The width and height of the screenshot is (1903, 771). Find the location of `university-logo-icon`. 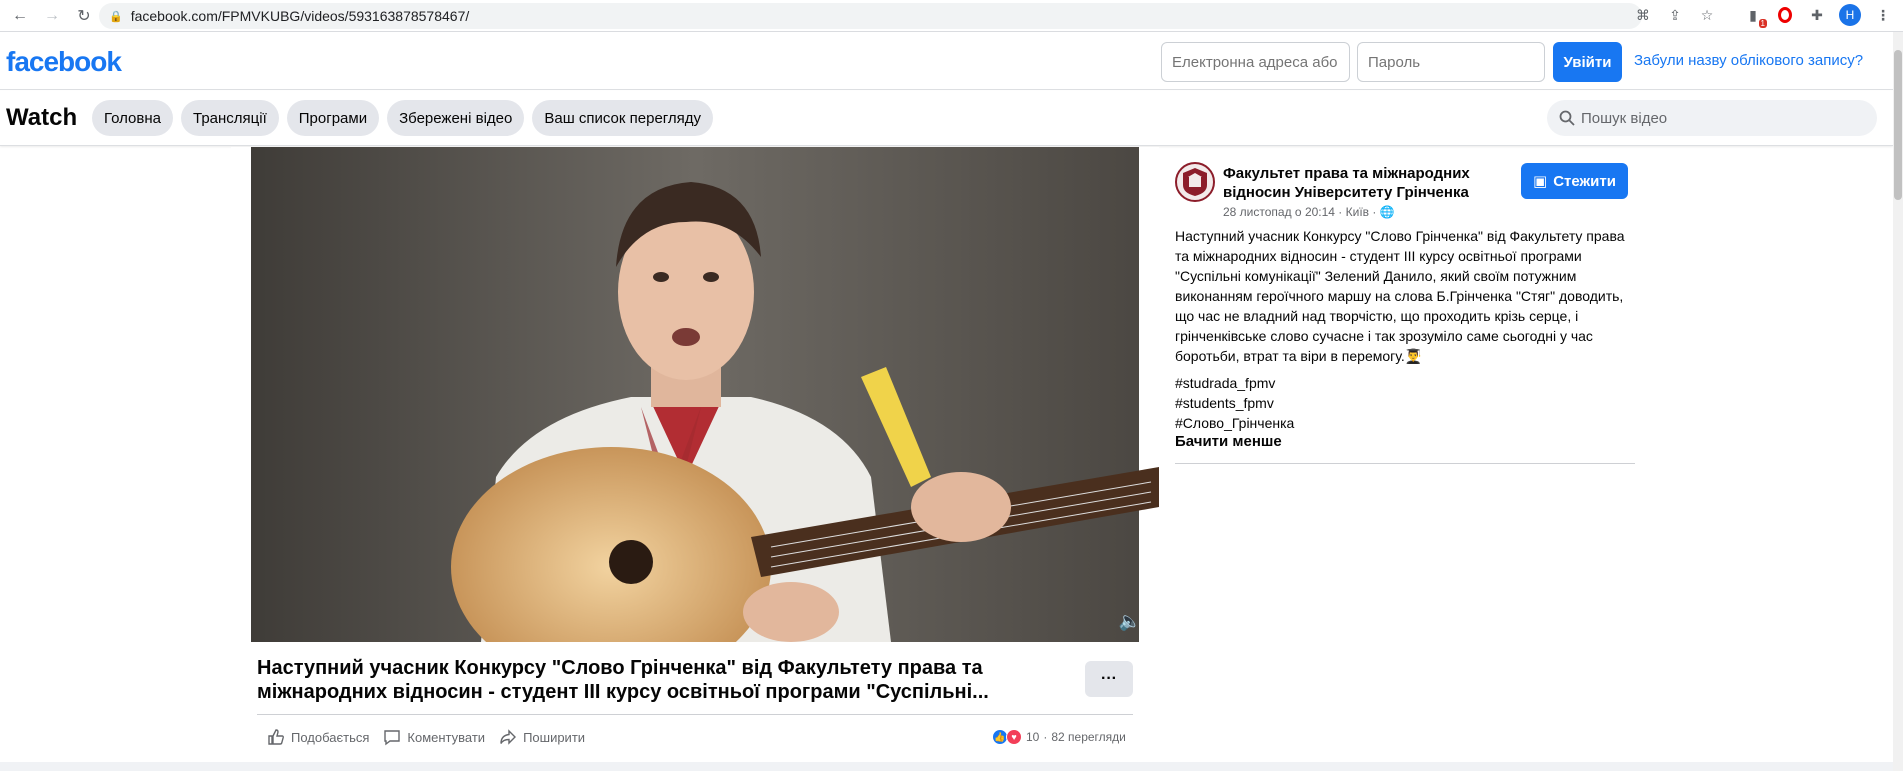

university-logo-icon is located at coordinates (1195, 182).